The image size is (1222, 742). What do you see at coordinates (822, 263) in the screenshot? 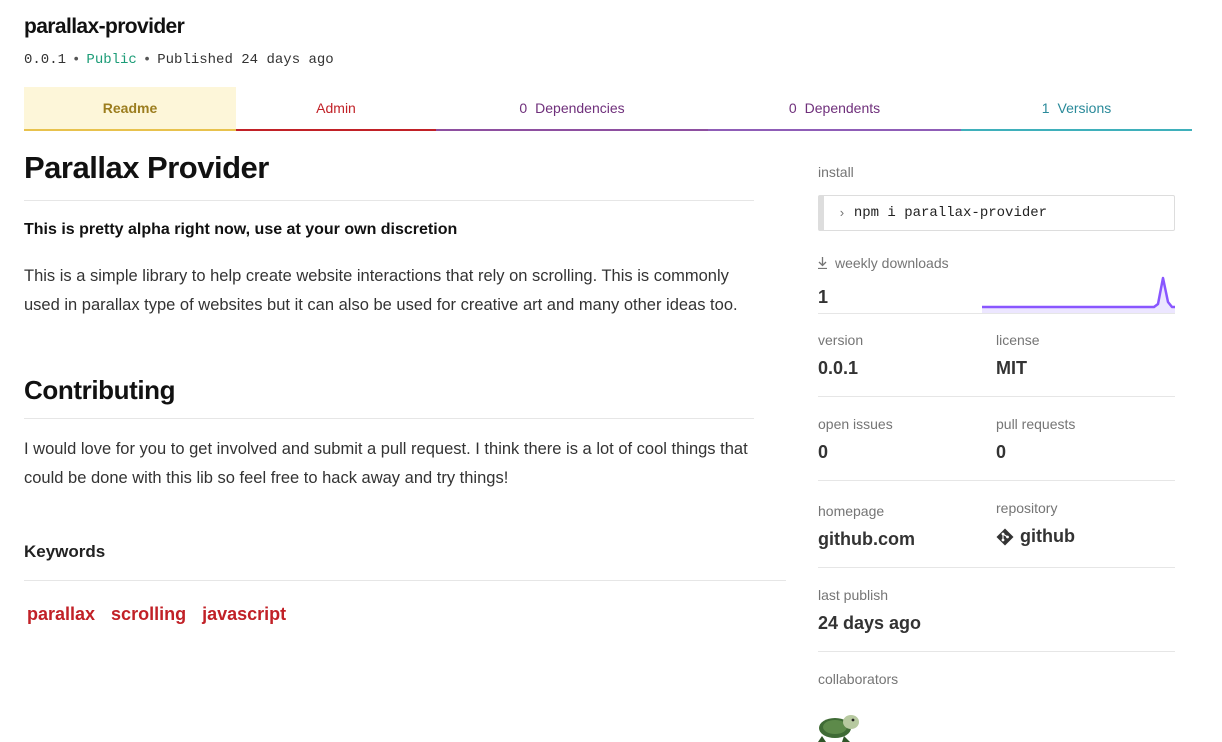
I see `download-icon` at bounding box center [822, 263].